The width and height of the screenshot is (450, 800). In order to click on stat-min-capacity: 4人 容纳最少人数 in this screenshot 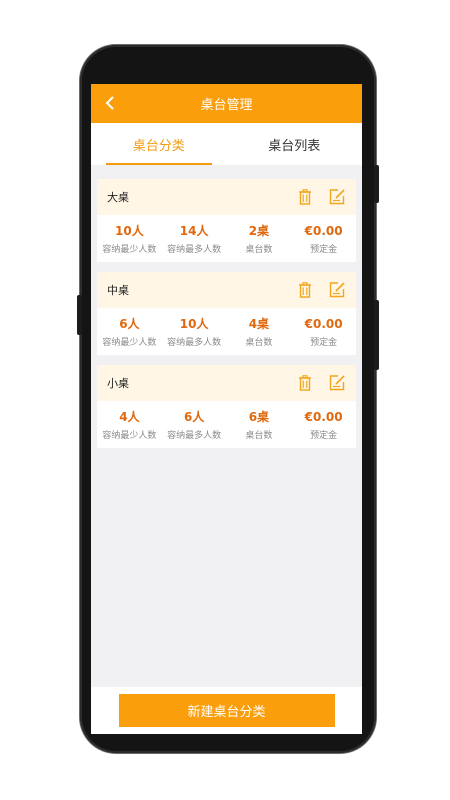, I will do `click(129, 425)`.